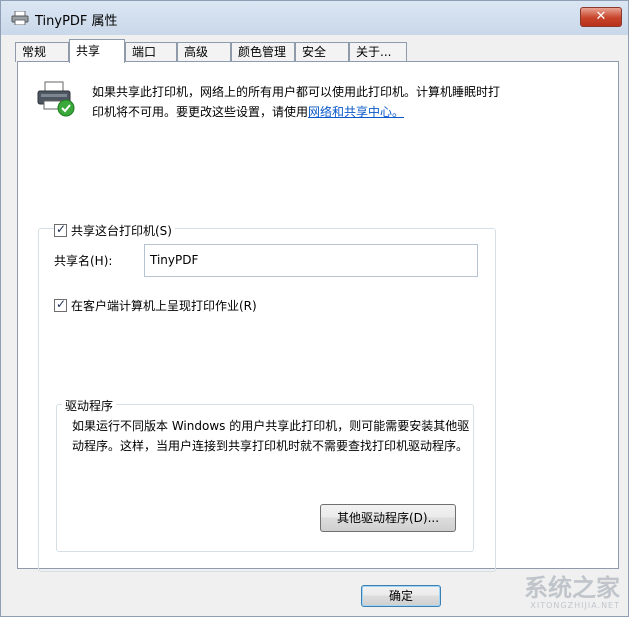 The height and width of the screenshot is (617, 629). I want to click on tab-security: 安全, so click(322, 52).